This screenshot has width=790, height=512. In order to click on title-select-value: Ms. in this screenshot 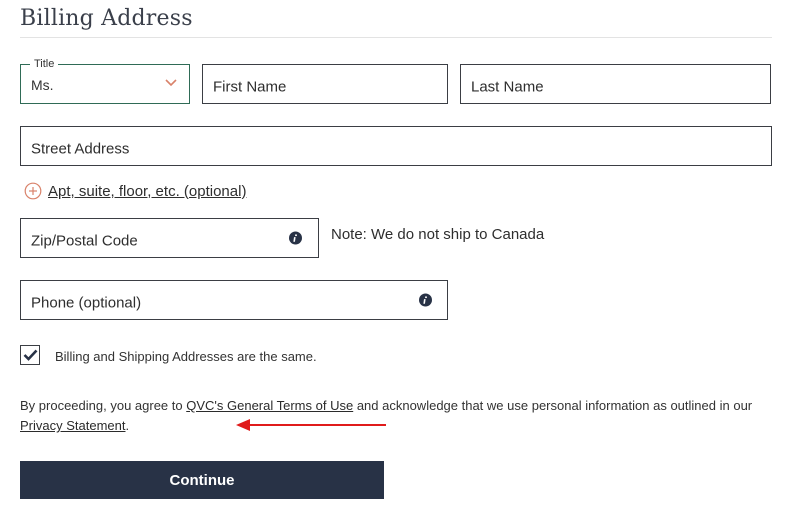, I will do `click(42, 85)`.